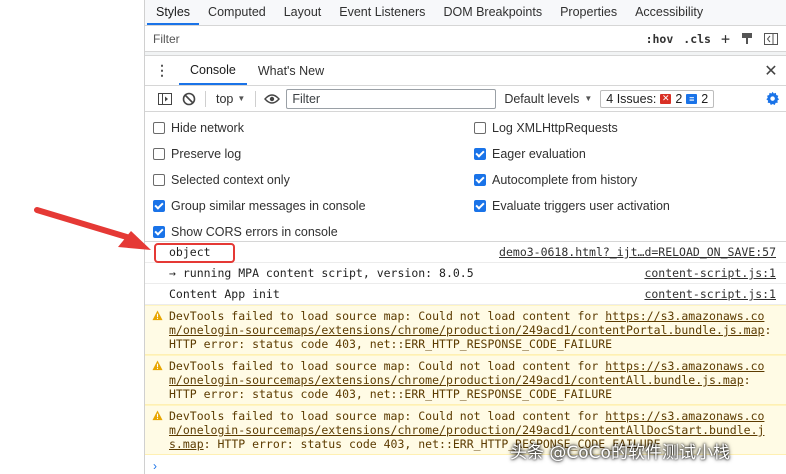 The width and height of the screenshot is (786, 474). Describe the element at coordinates (237, 15) in the screenshot. I see `tab-computed: Computed` at that location.